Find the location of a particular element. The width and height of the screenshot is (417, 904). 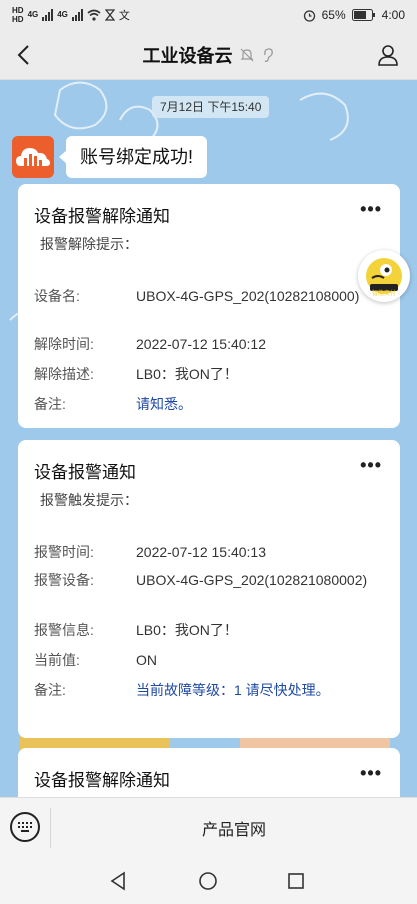

back-button is located at coordinates (23, 55).